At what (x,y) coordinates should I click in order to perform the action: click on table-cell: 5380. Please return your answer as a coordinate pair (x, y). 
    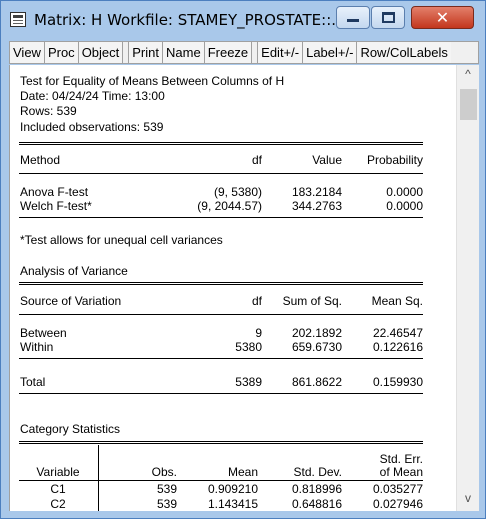
    Looking at the image, I should click on (248, 347).